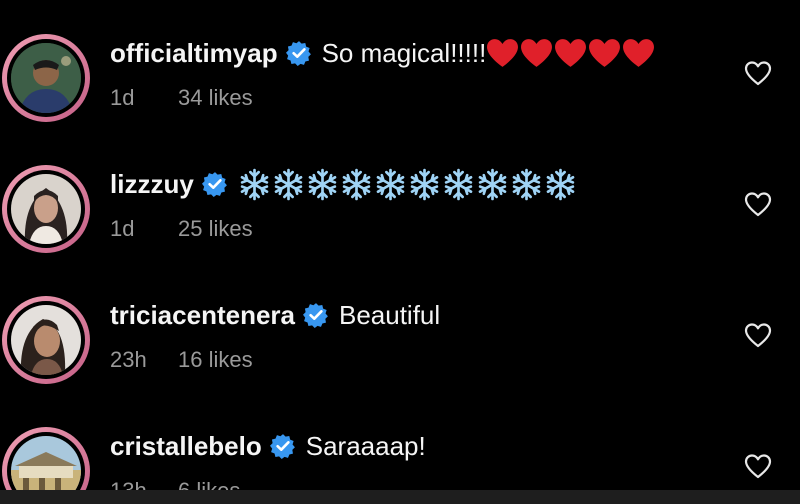 The image size is (800, 504). What do you see at coordinates (194, 53) in the screenshot?
I see `username: officialtimyap` at bounding box center [194, 53].